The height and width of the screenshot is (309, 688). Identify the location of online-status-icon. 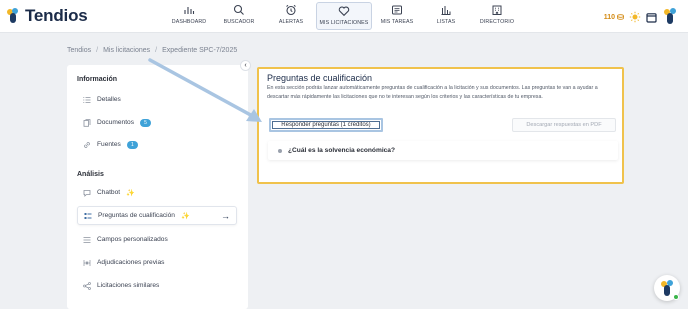
(676, 297).